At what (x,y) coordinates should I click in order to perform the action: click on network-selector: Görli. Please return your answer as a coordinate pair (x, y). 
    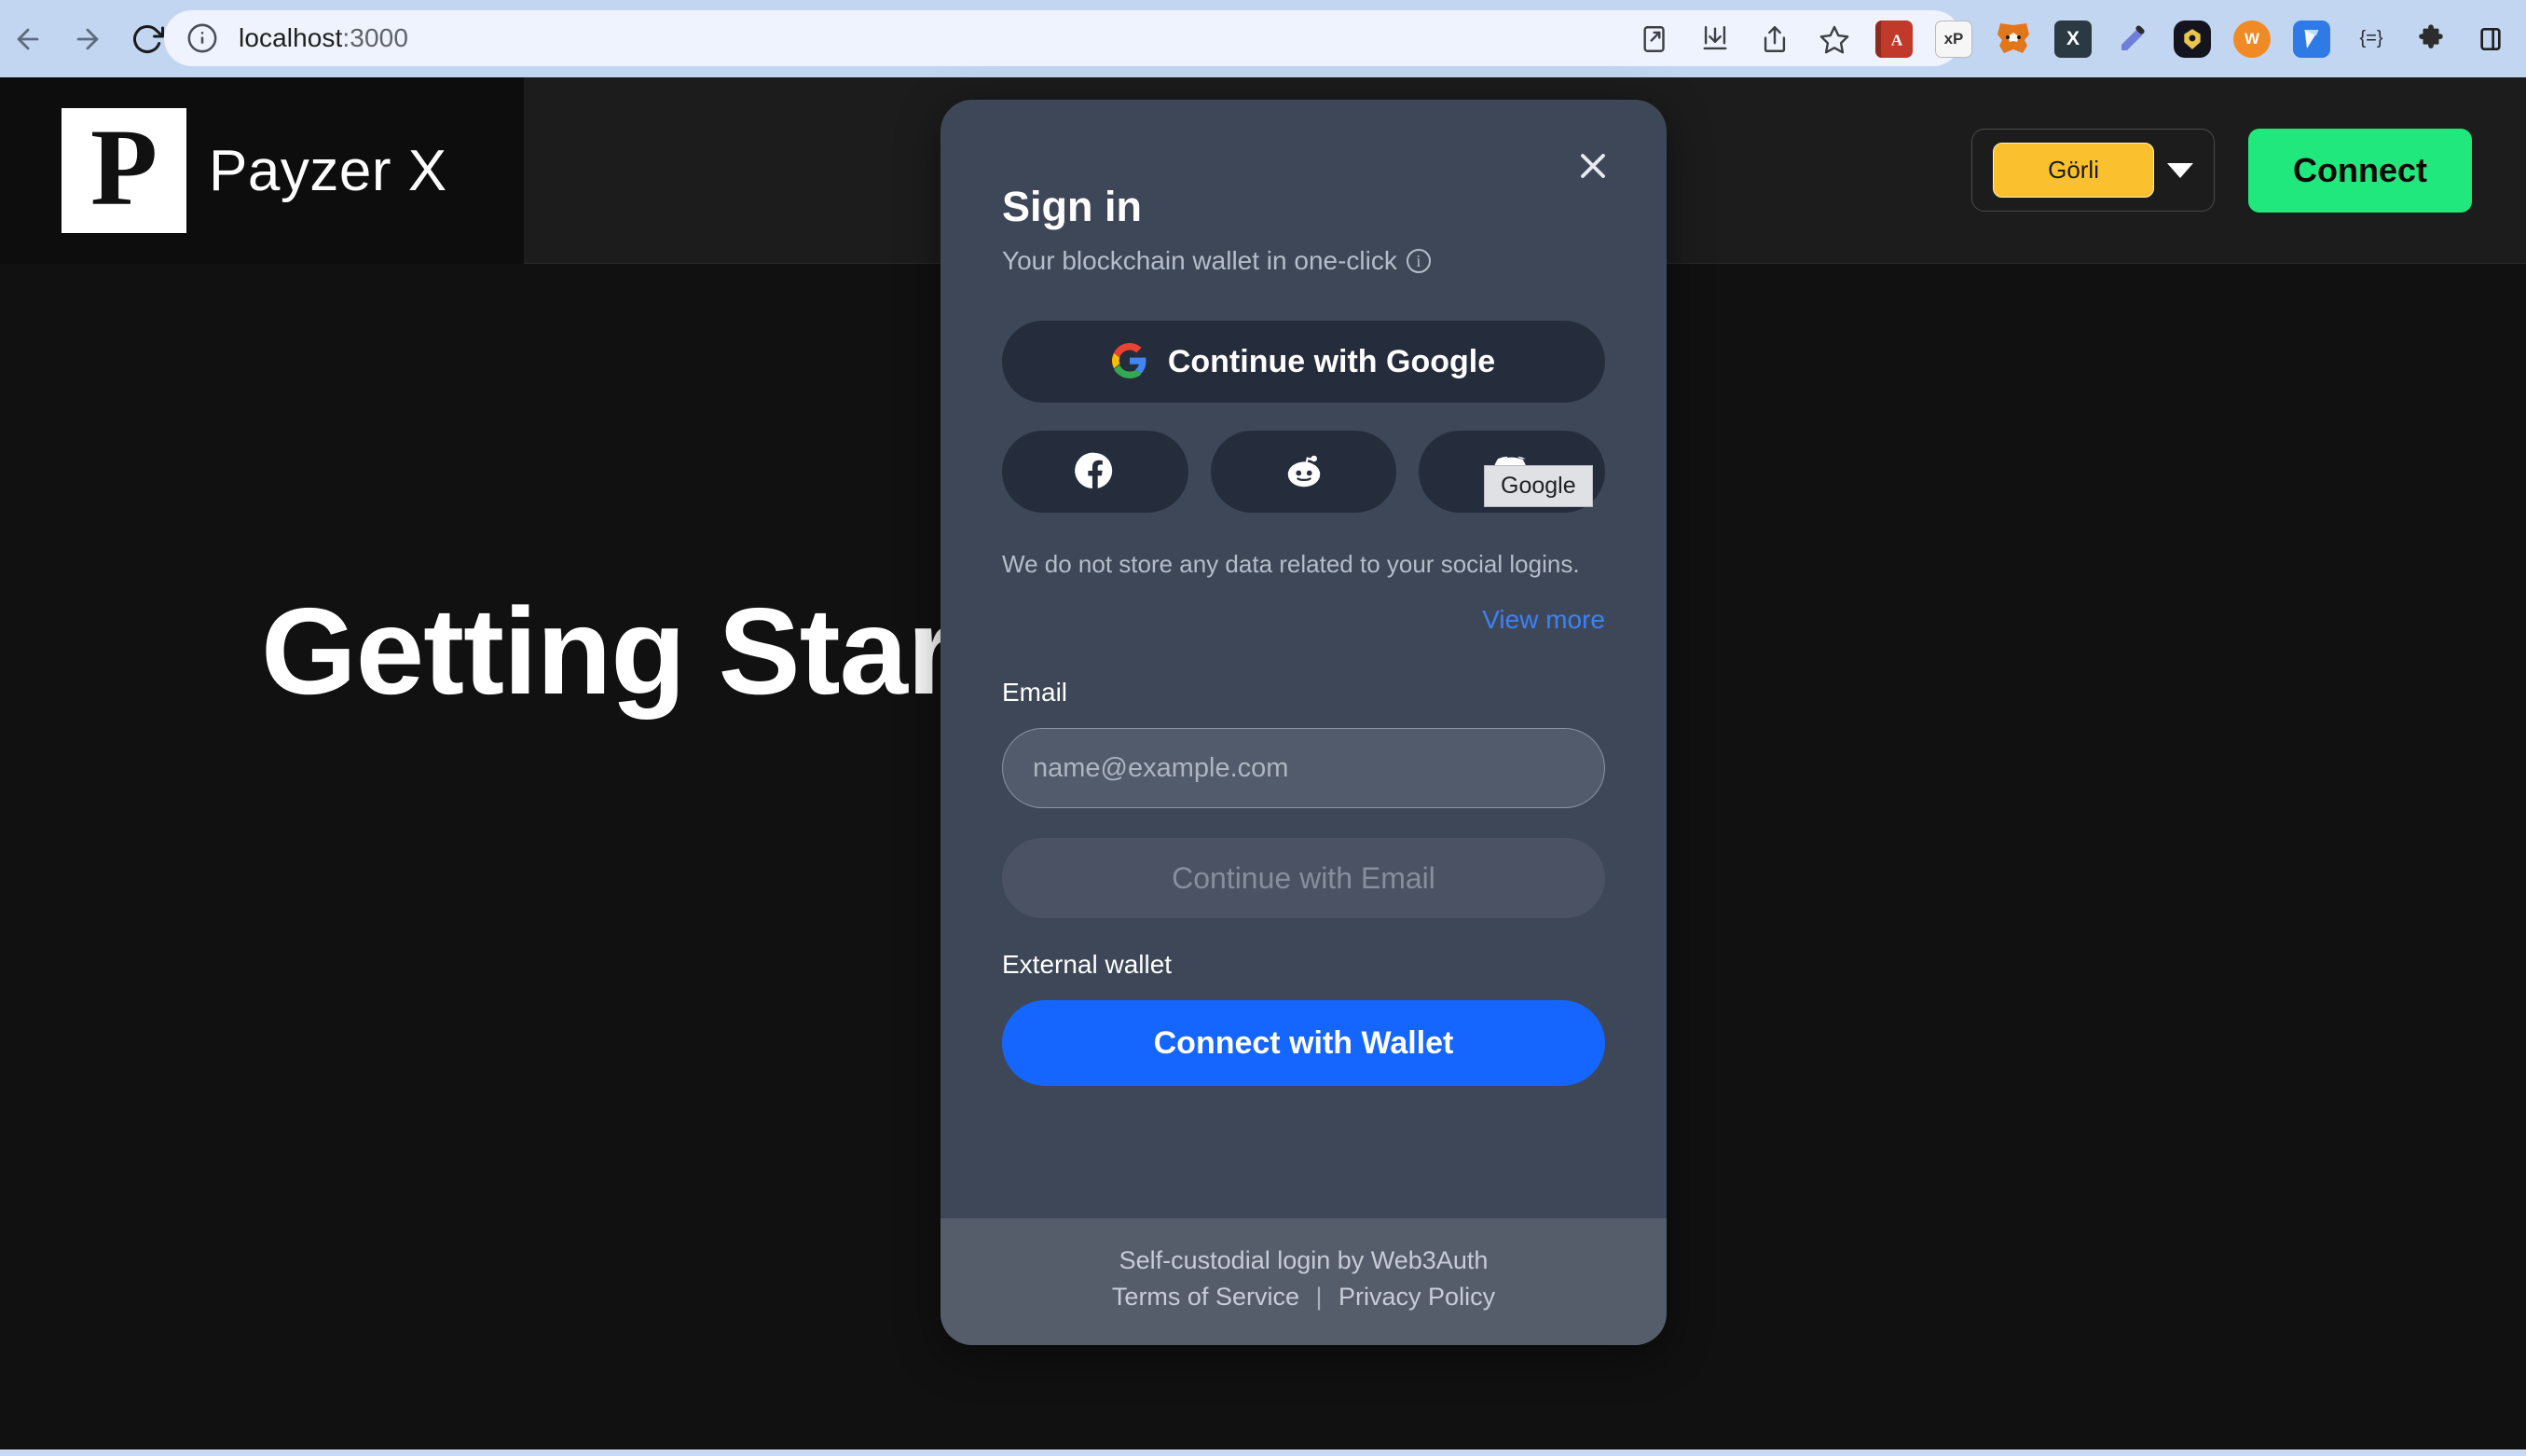
    Looking at the image, I should click on (2093, 170).